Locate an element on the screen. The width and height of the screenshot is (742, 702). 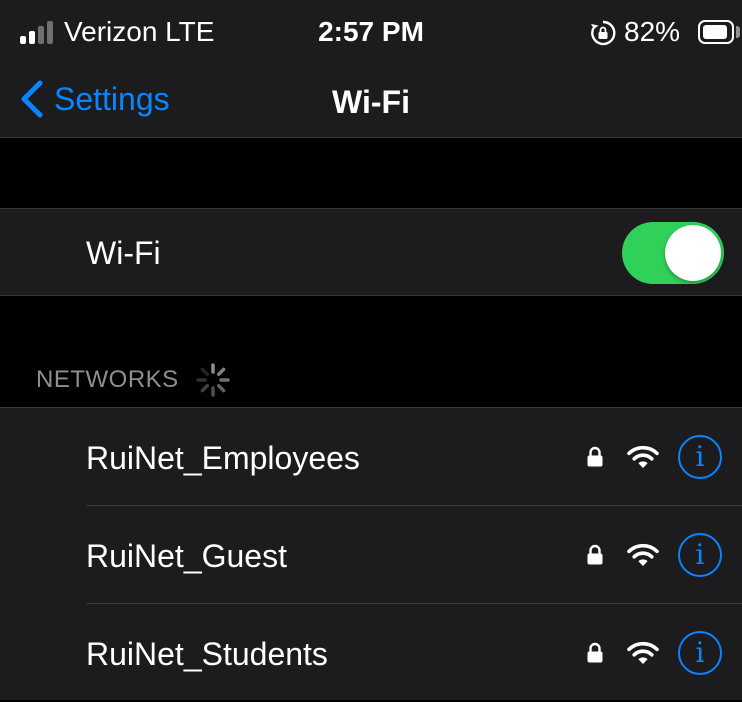
network-item: RuiNet_Guest i is located at coordinates (371, 555).